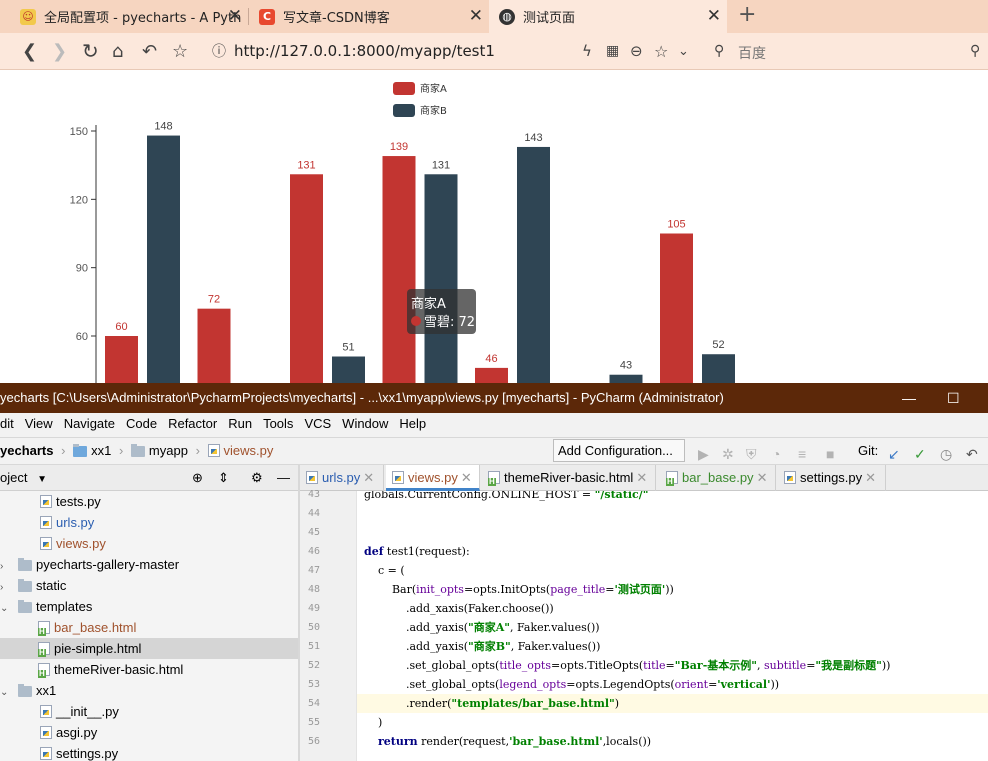 Image resolution: width=988 pixels, height=761 pixels. What do you see at coordinates (975, 51) in the screenshot?
I see `magnifier-icon: ⚲` at bounding box center [975, 51].